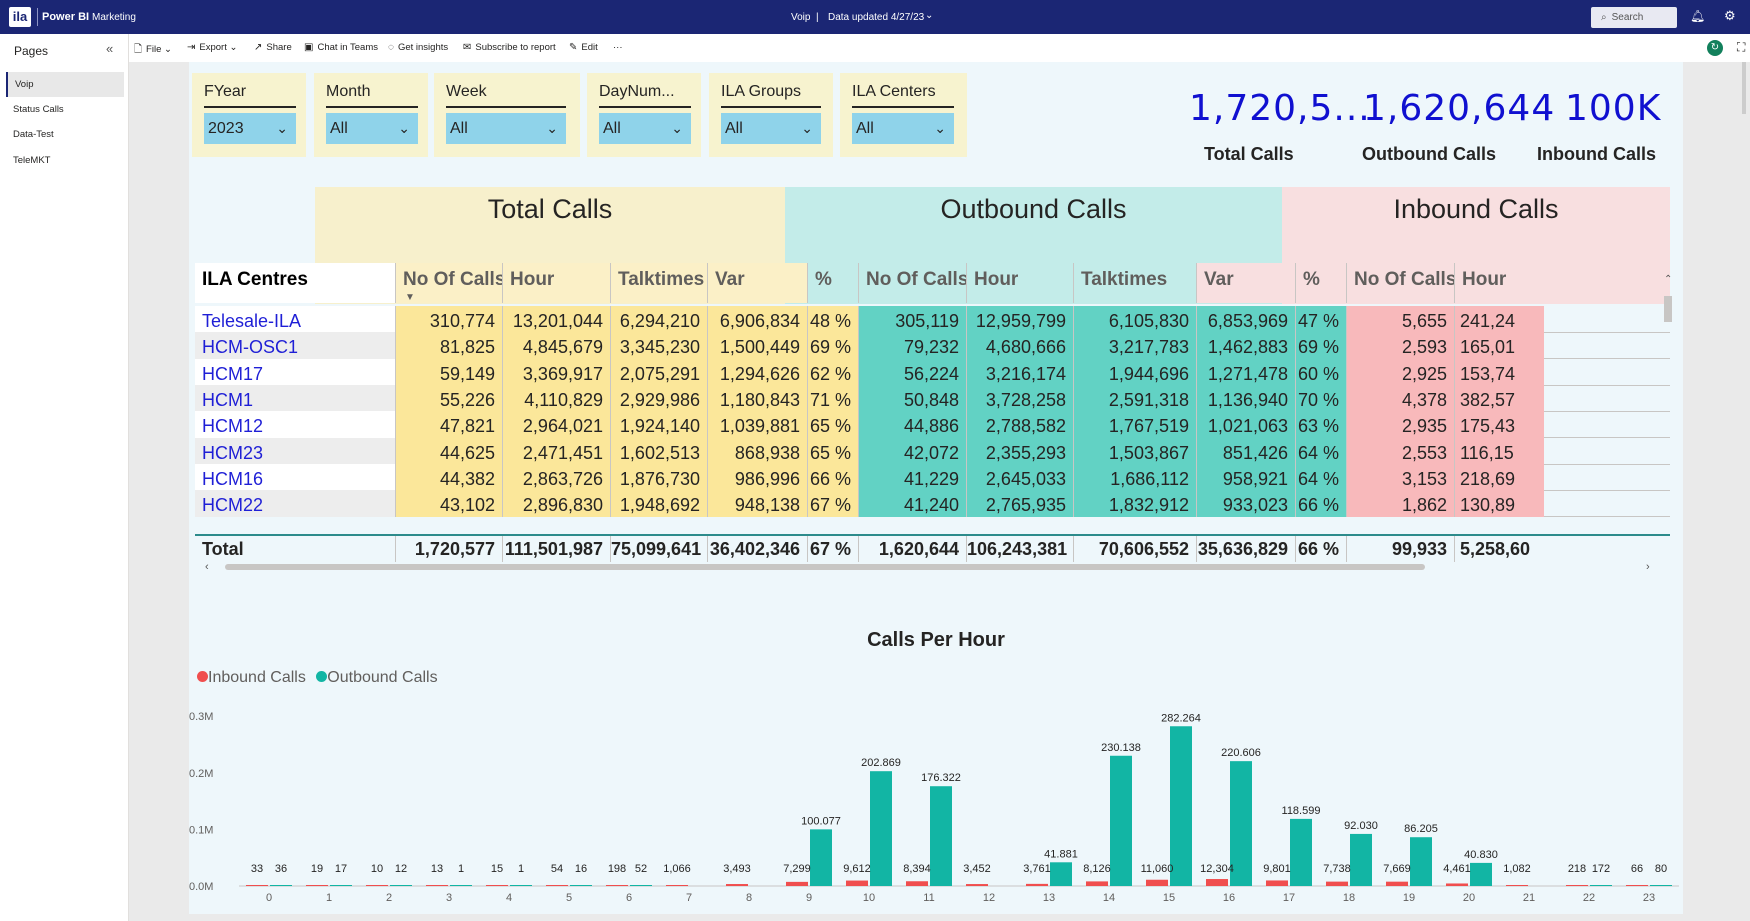  I want to click on legend-inbound-label: Inbound Calls, so click(257, 677).